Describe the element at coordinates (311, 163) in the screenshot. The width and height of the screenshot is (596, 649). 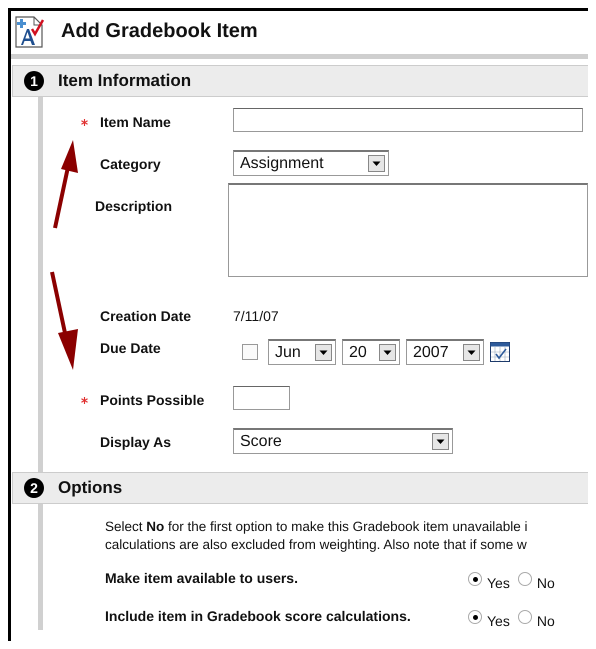
I see `select-field: Assignment` at that location.